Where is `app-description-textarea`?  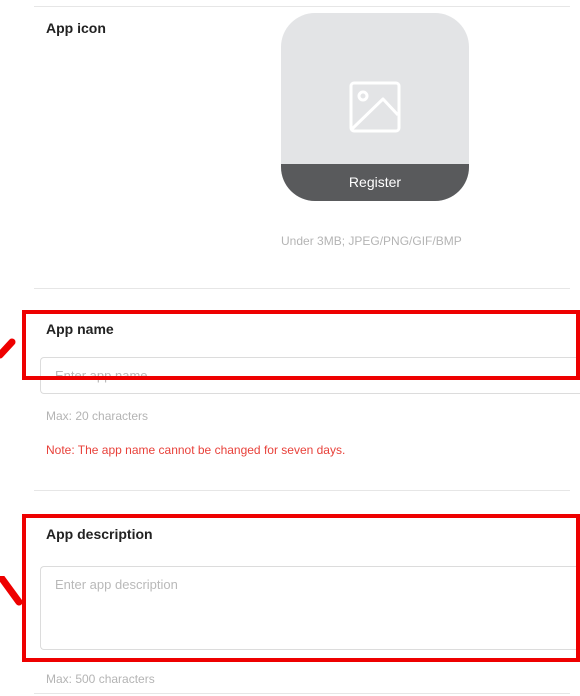 app-description-textarea is located at coordinates (310, 608).